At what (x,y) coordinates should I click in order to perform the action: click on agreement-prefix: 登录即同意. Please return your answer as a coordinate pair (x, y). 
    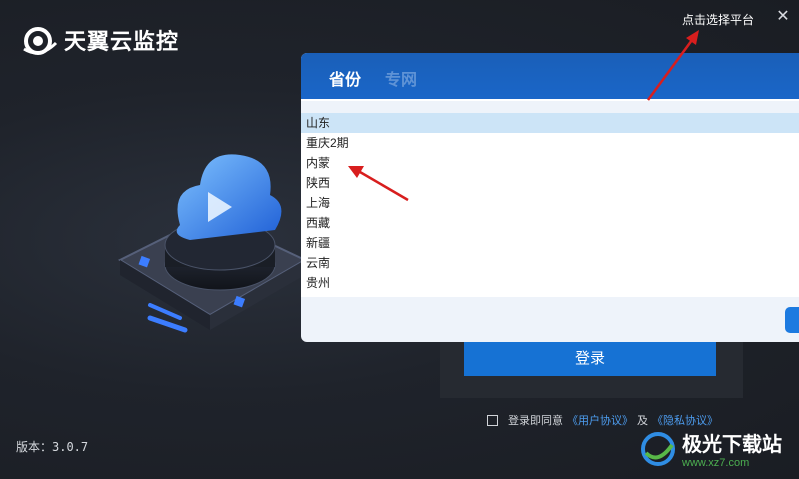
    Looking at the image, I should click on (535, 421).